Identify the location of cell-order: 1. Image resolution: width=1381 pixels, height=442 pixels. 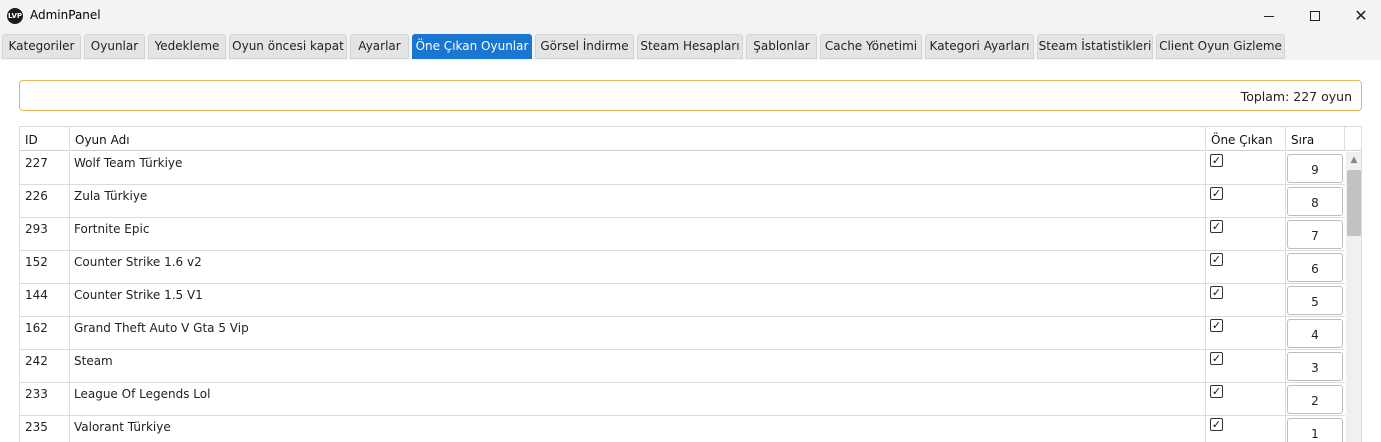
(1315, 429).